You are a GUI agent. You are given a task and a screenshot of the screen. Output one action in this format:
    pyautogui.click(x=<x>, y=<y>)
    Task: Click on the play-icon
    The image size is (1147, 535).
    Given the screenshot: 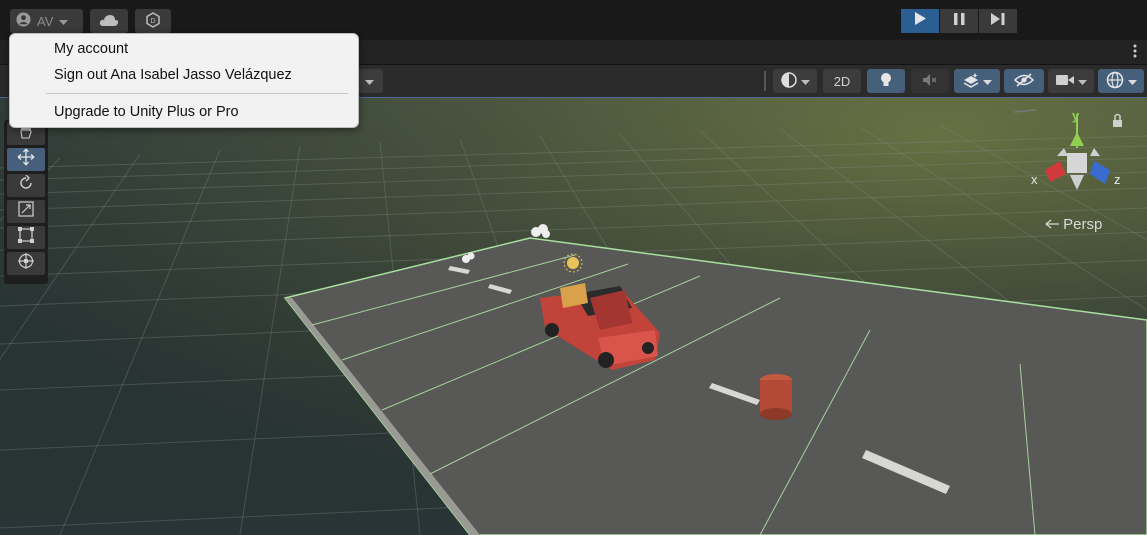 What is the action you would take?
    pyautogui.click(x=920, y=21)
    